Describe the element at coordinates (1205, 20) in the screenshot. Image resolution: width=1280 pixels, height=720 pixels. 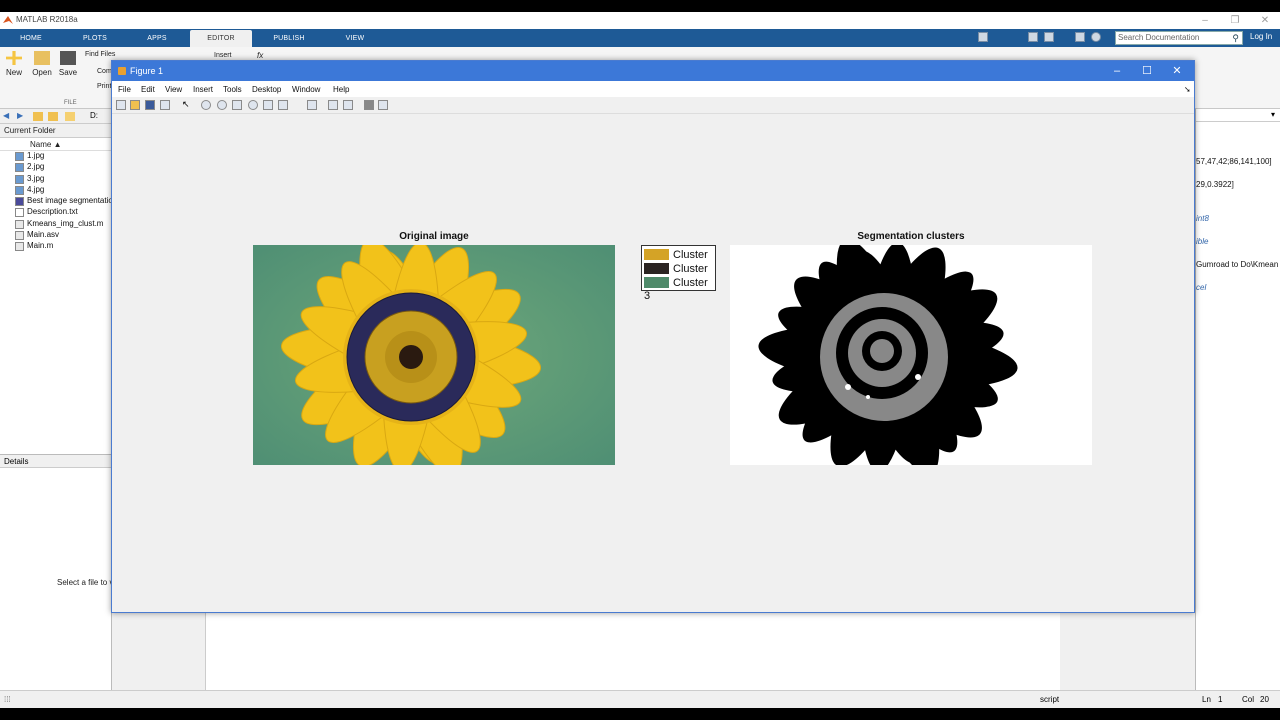
I see `minimize-button: –` at that location.